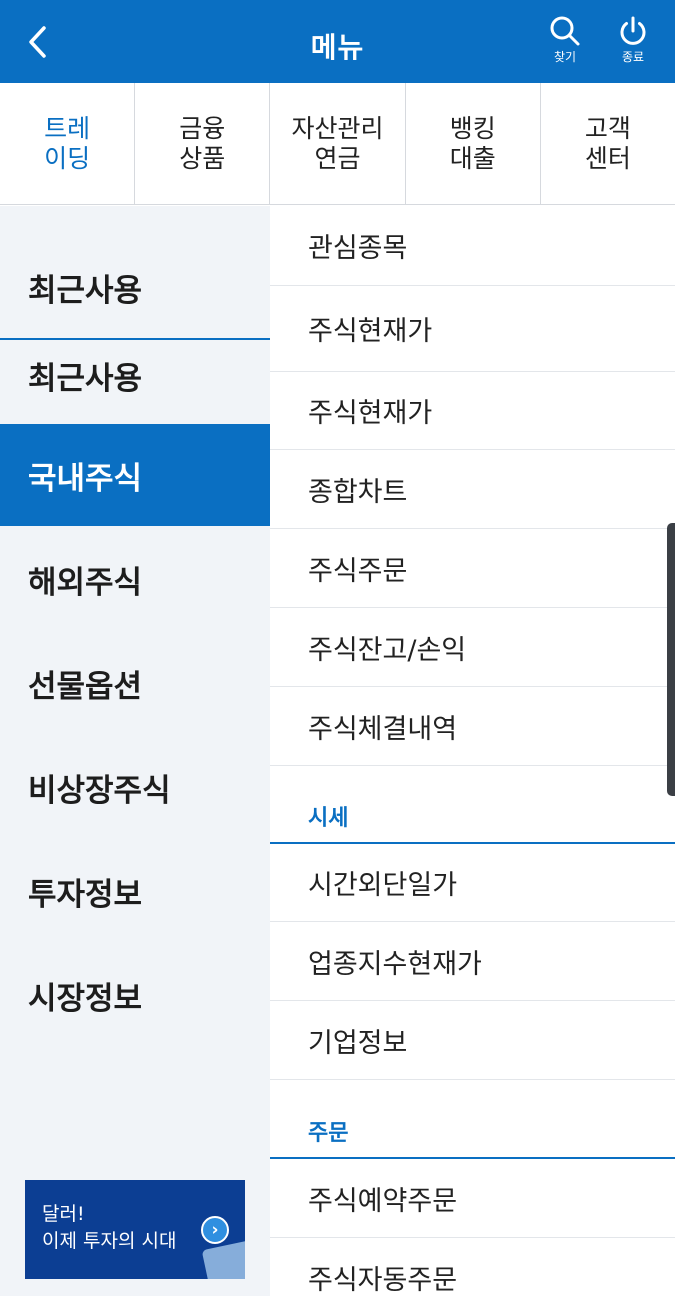 This screenshot has width=675, height=1296. I want to click on menu-item-company-info: 기업정보, so click(472, 1040).